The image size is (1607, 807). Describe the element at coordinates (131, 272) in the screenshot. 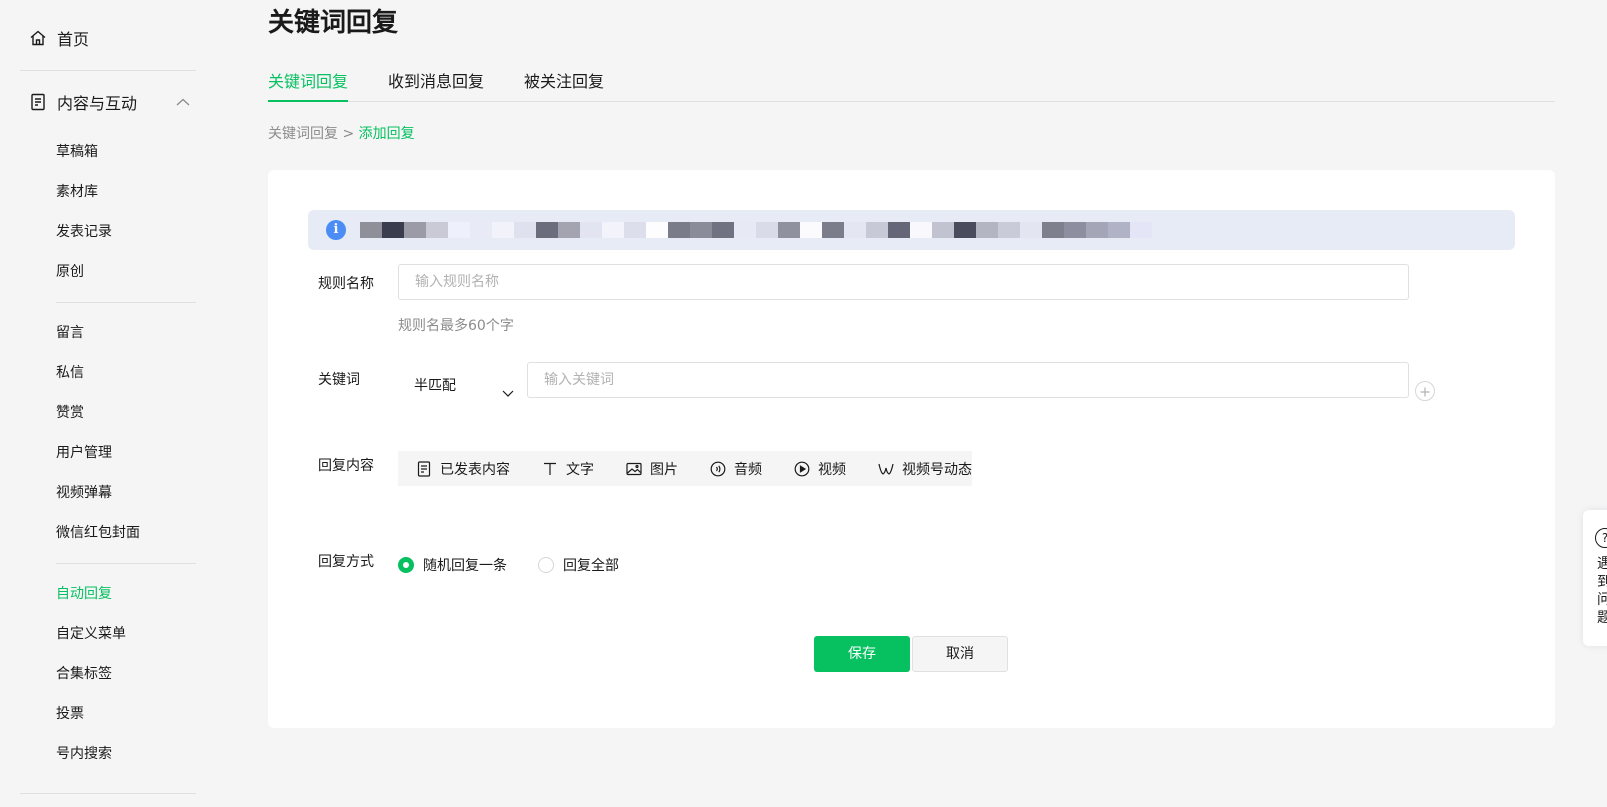

I see `sidebar-item-original: 原创` at that location.